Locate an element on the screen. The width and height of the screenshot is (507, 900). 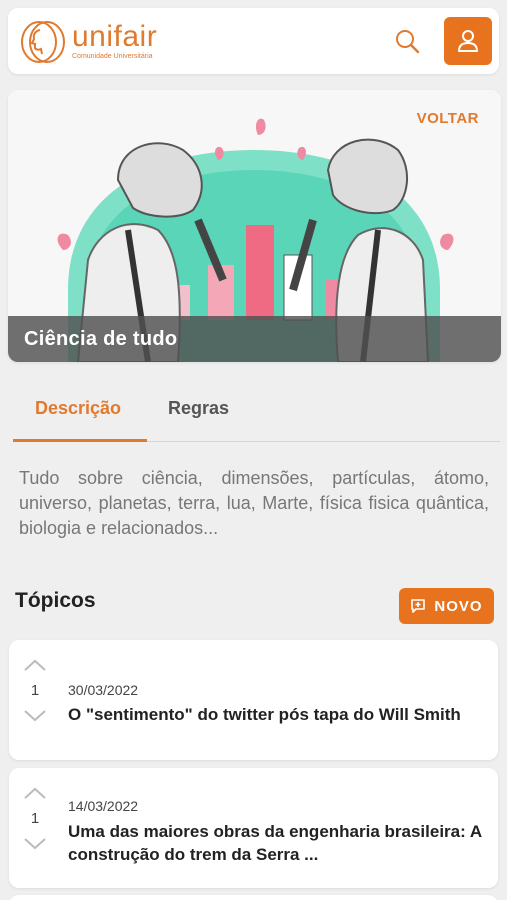
unifair-logo: unifair Comunidade Universitária is located at coordinates (87, 42).